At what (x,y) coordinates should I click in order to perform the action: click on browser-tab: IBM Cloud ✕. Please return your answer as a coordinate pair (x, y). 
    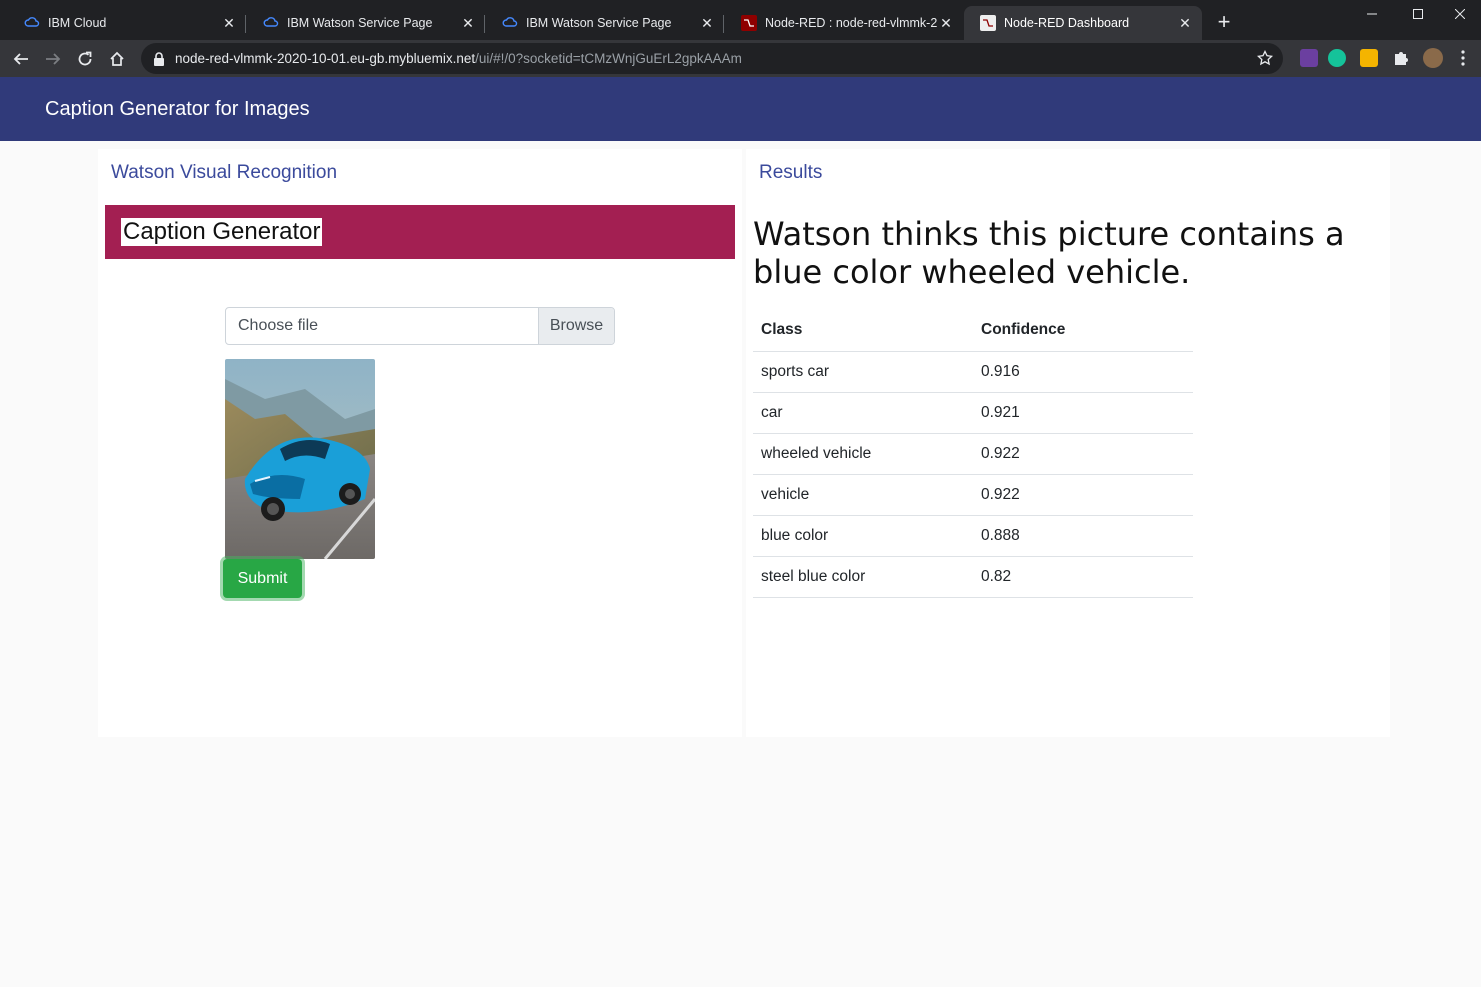
    Looking at the image, I should click on (127, 23).